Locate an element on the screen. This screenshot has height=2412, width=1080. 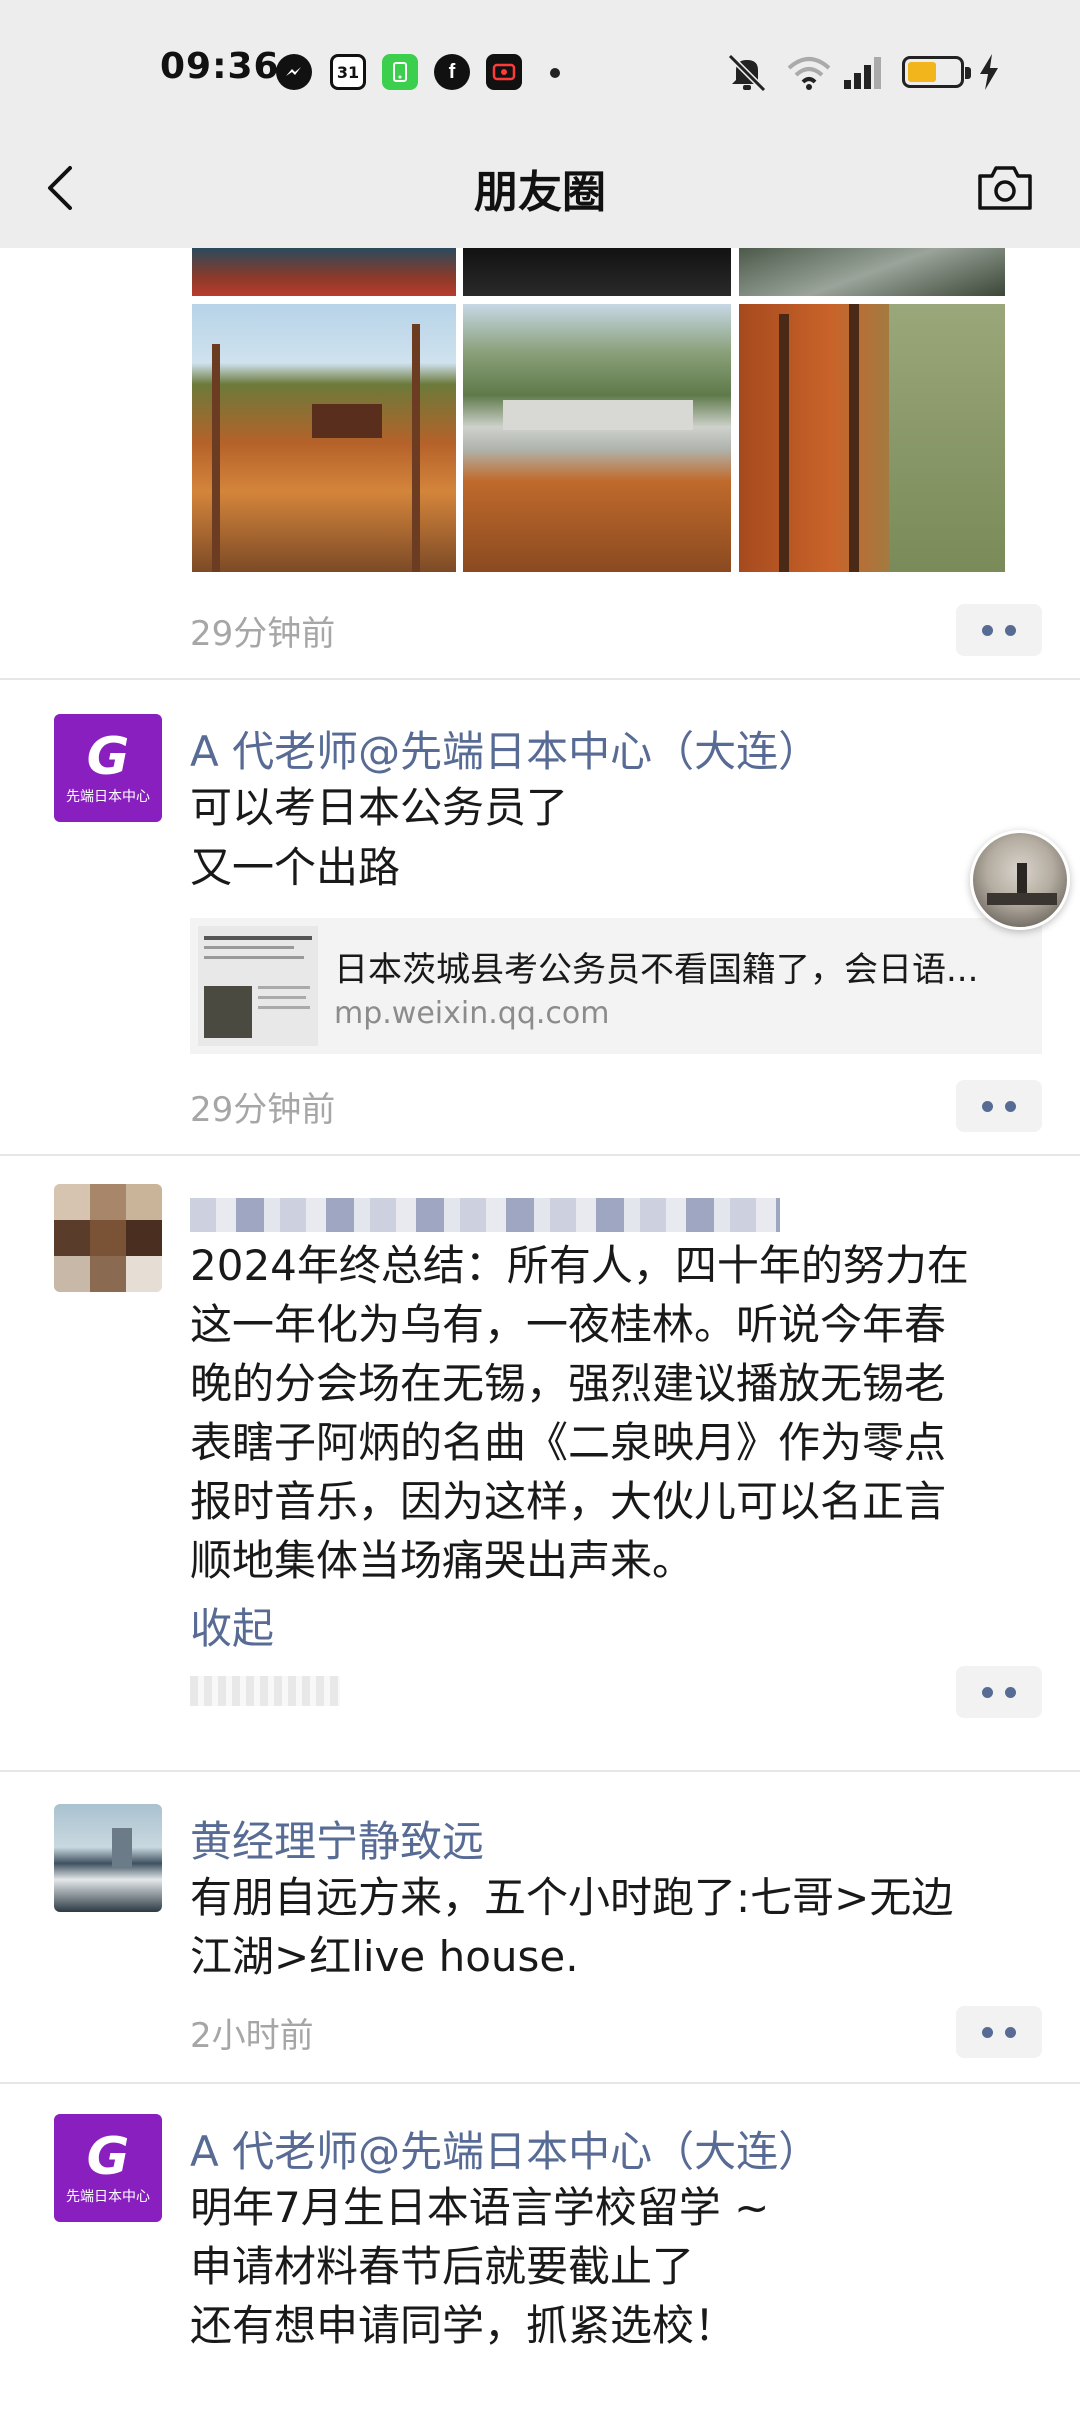
notification-dot-icon is located at coordinates (555, 73).